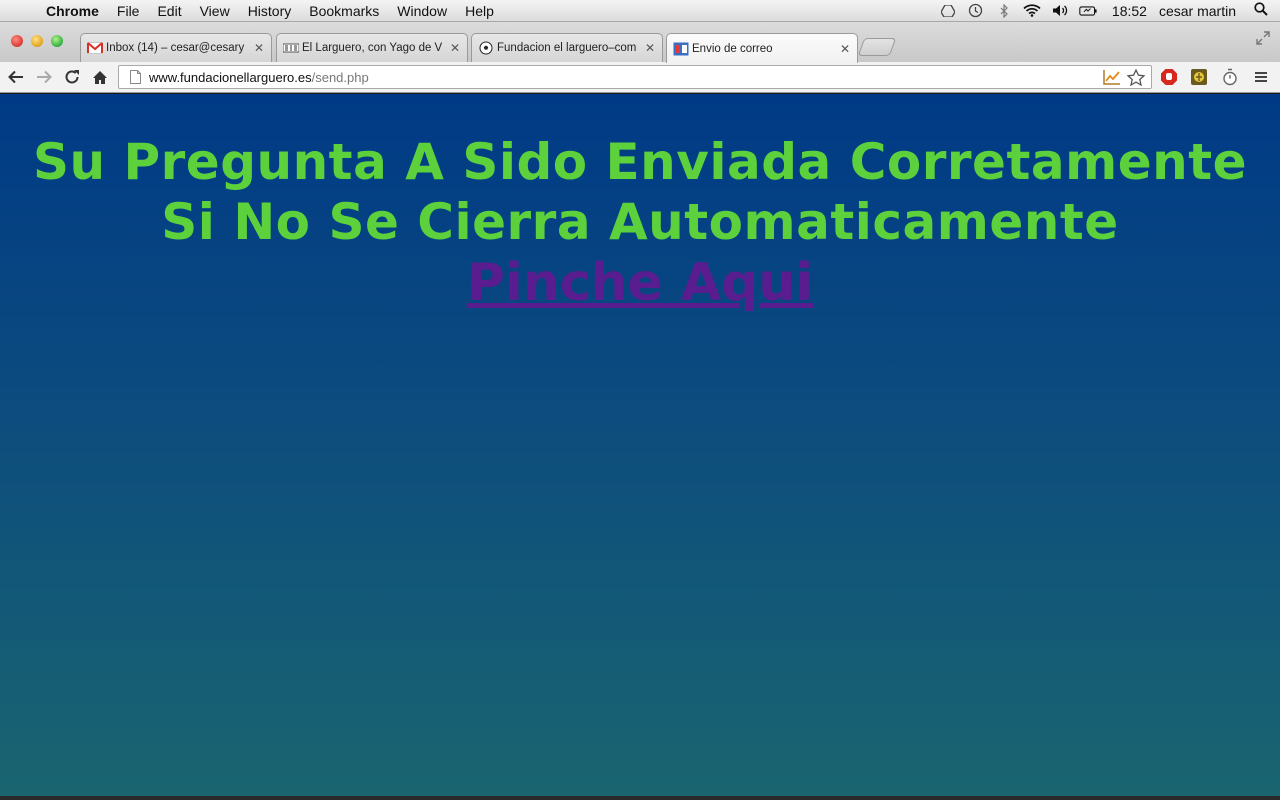 This screenshot has height=800, width=1280. I want to click on gold-extension-icon, so click(1199, 77).